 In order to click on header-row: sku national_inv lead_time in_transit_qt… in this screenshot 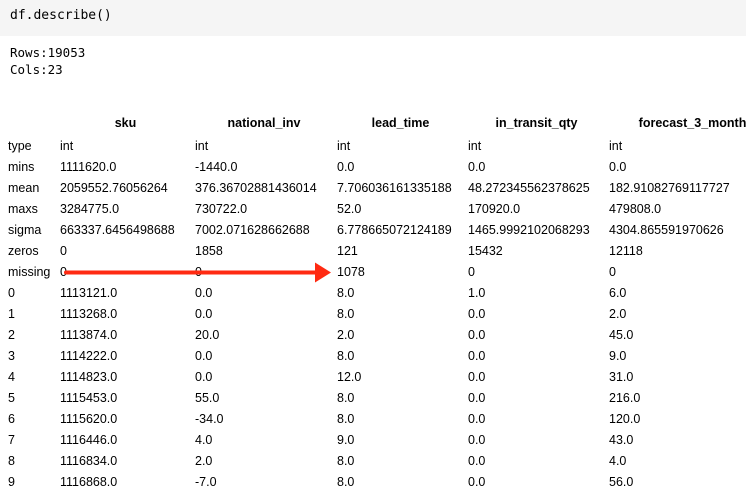, I will do `click(373, 123)`.